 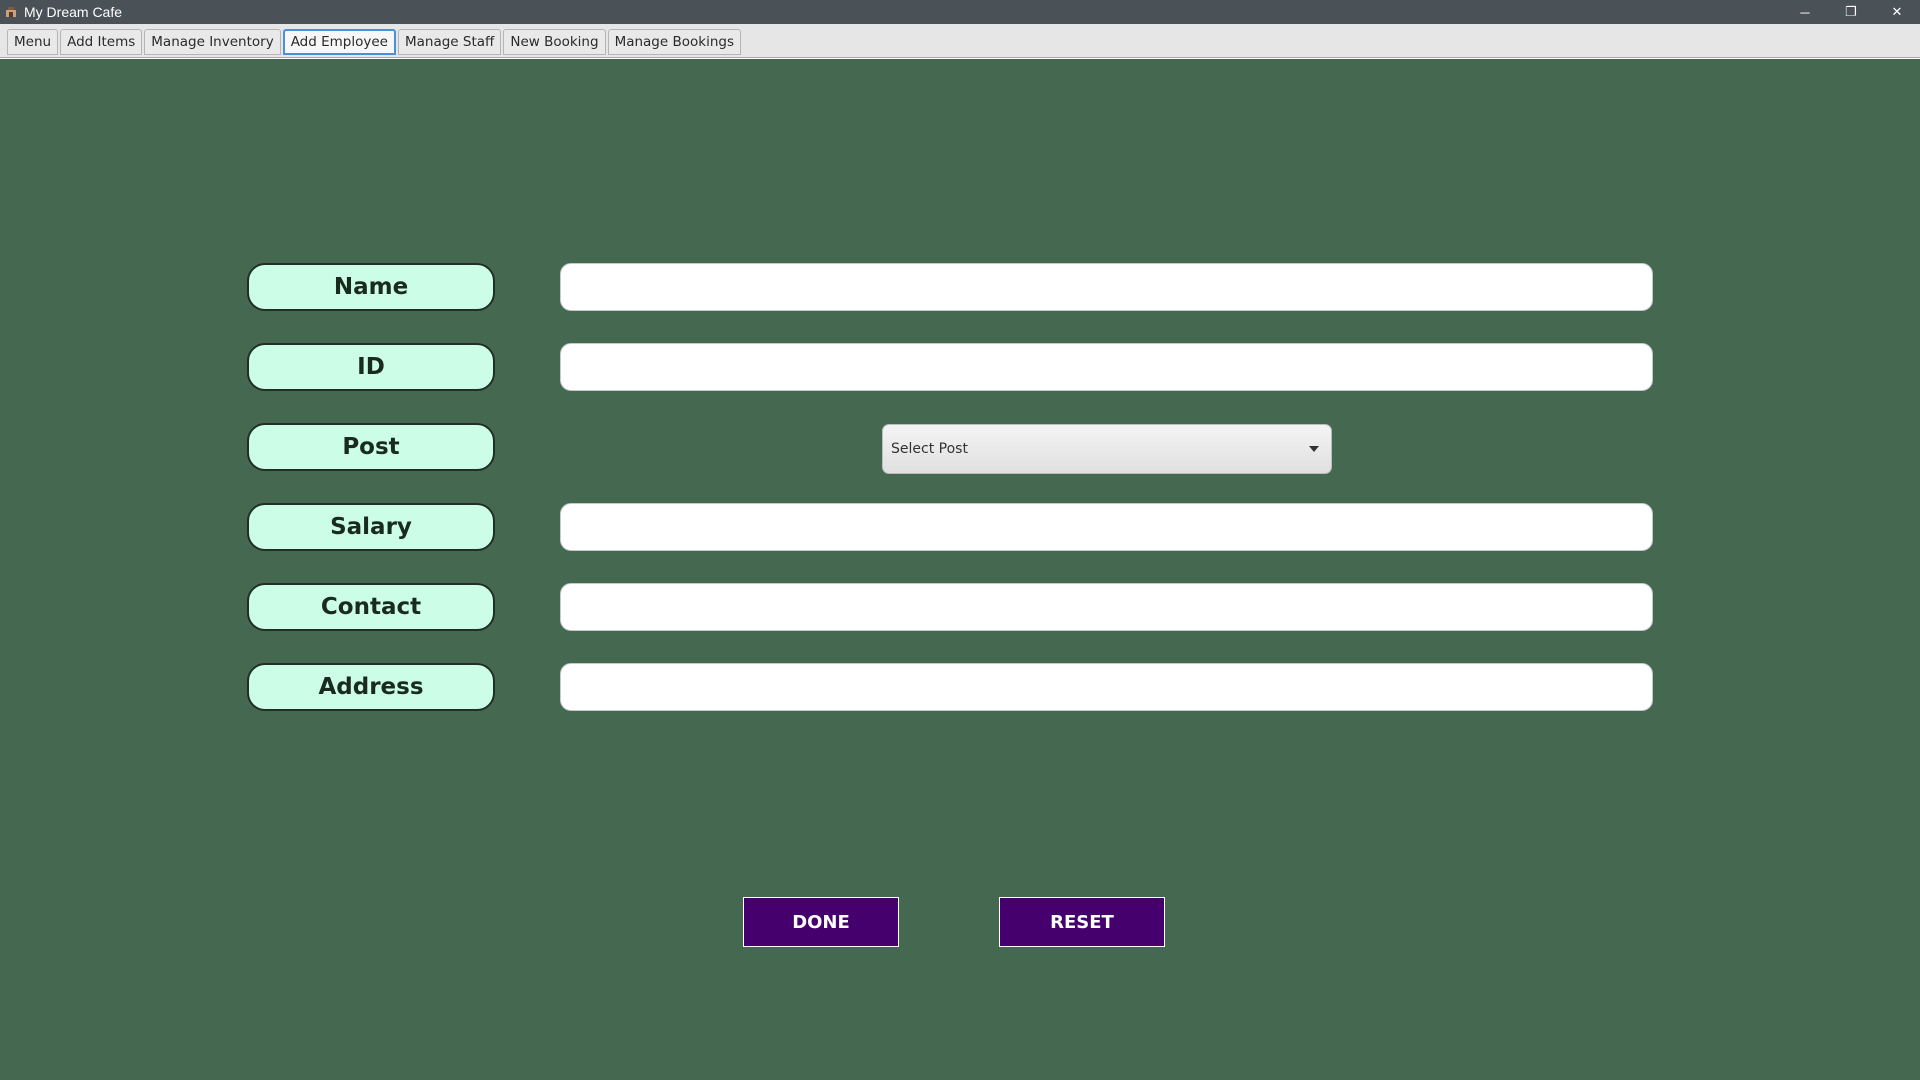 I want to click on tab-new-booking: New Booking, so click(x=554, y=42).